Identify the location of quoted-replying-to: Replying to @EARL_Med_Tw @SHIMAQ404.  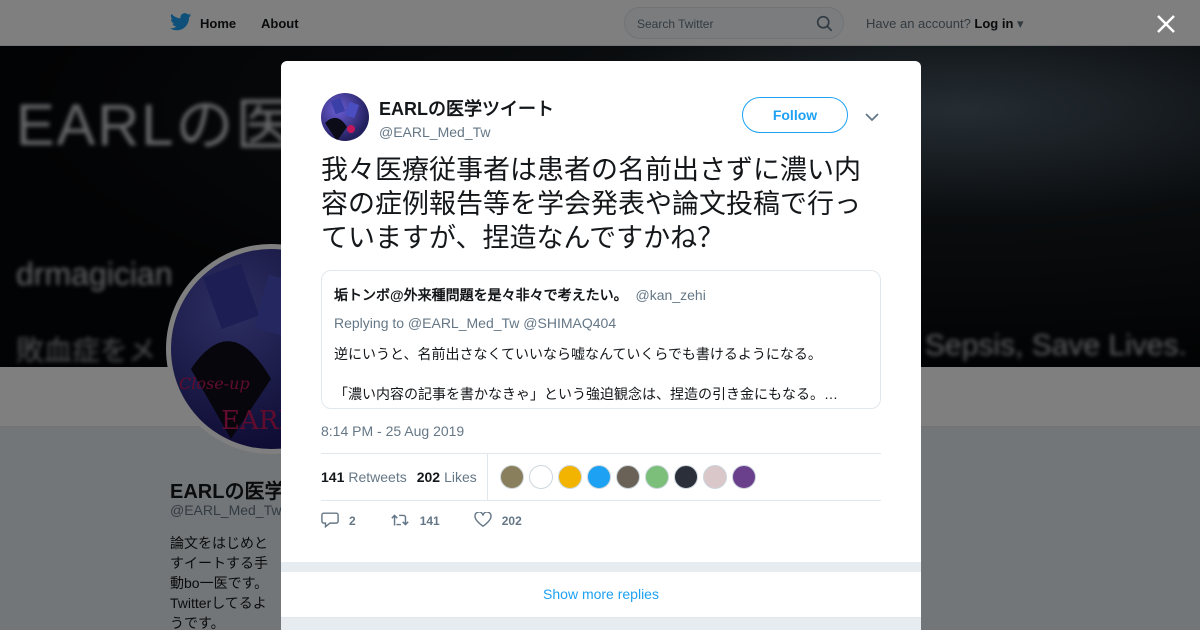
(475, 323).